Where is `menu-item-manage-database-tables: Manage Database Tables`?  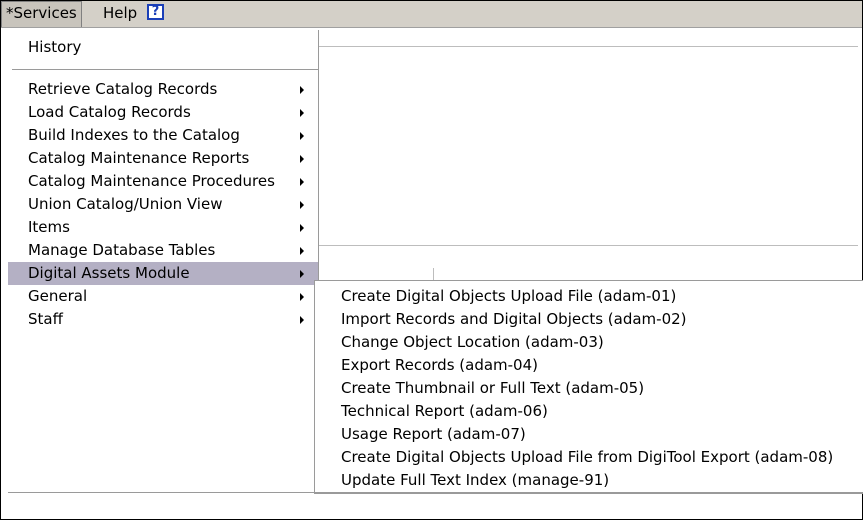 menu-item-manage-database-tables: Manage Database Tables is located at coordinates (163, 250).